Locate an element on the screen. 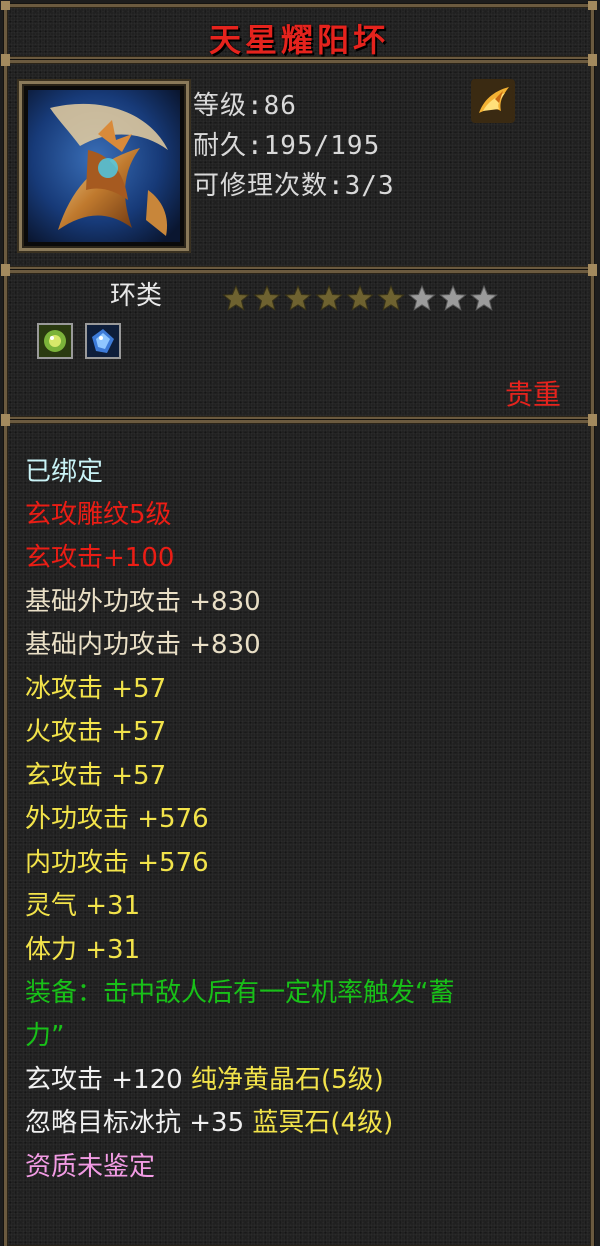  gem-bonus-1-stat: 玄攻击 +120 is located at coordinates (108, 1080).